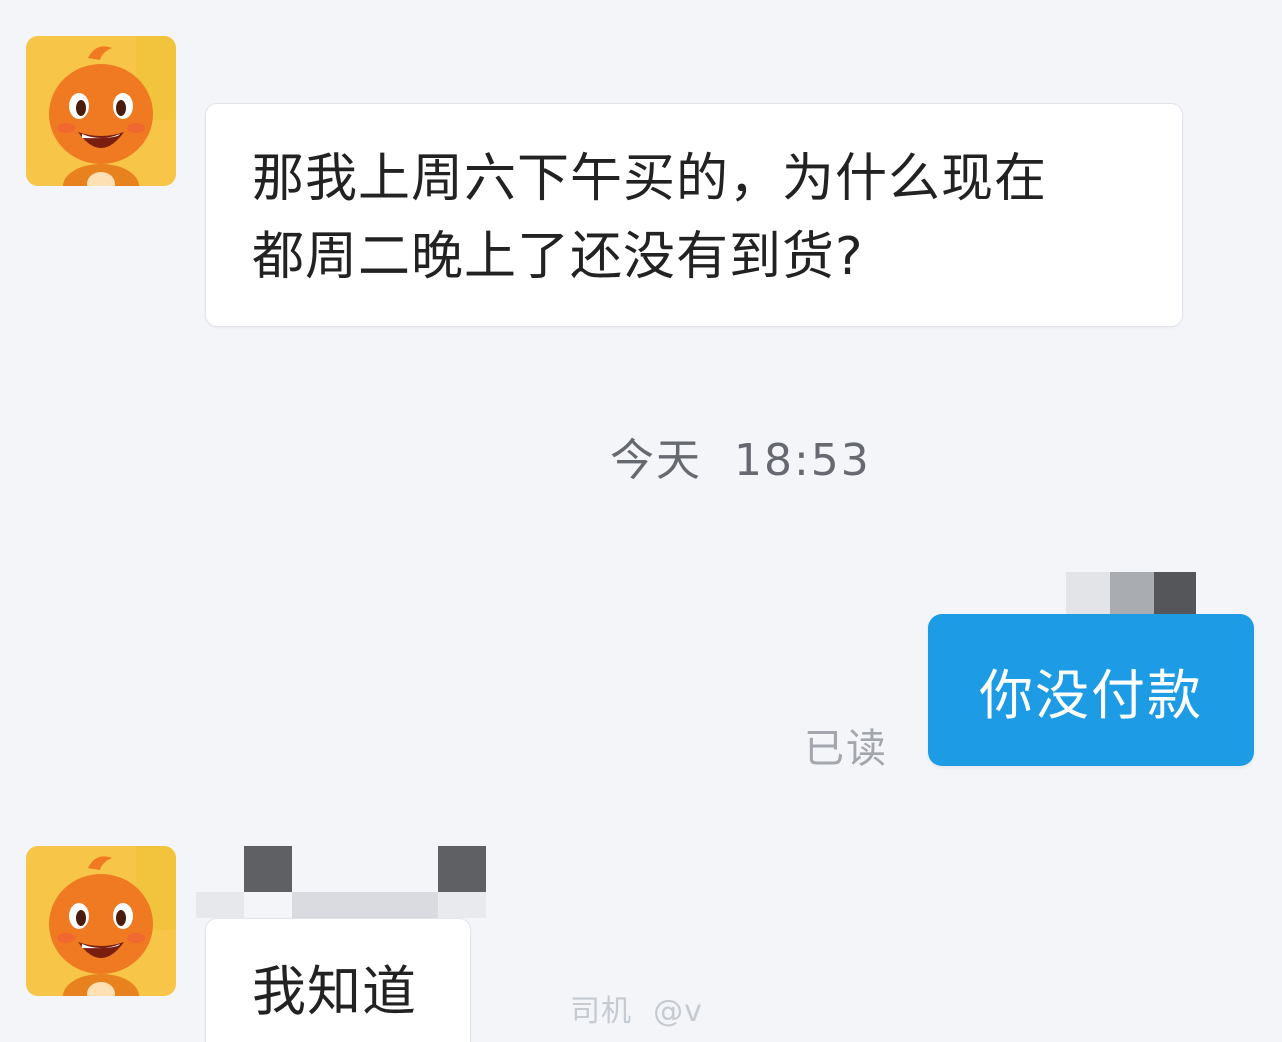 The width and height of the screenshot is (1282, 1042). What do you see at coordinates (740, 460) in the screenshot?
I see `message-timestamp: 今天 18:53` at bounding box center [740, 460].